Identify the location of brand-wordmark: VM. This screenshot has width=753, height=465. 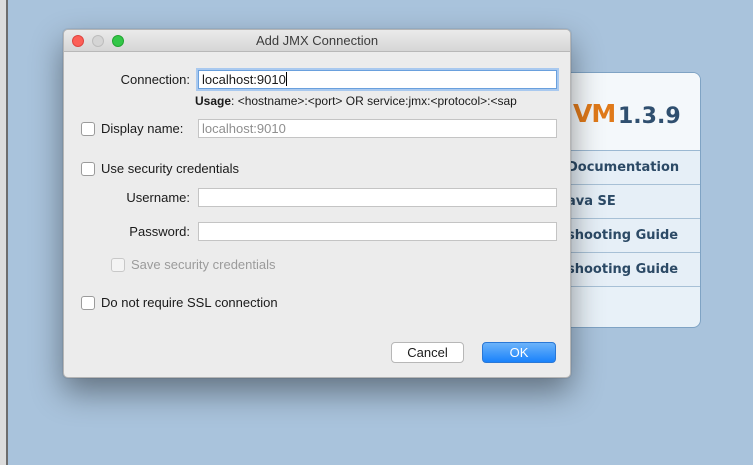
(594, 113).